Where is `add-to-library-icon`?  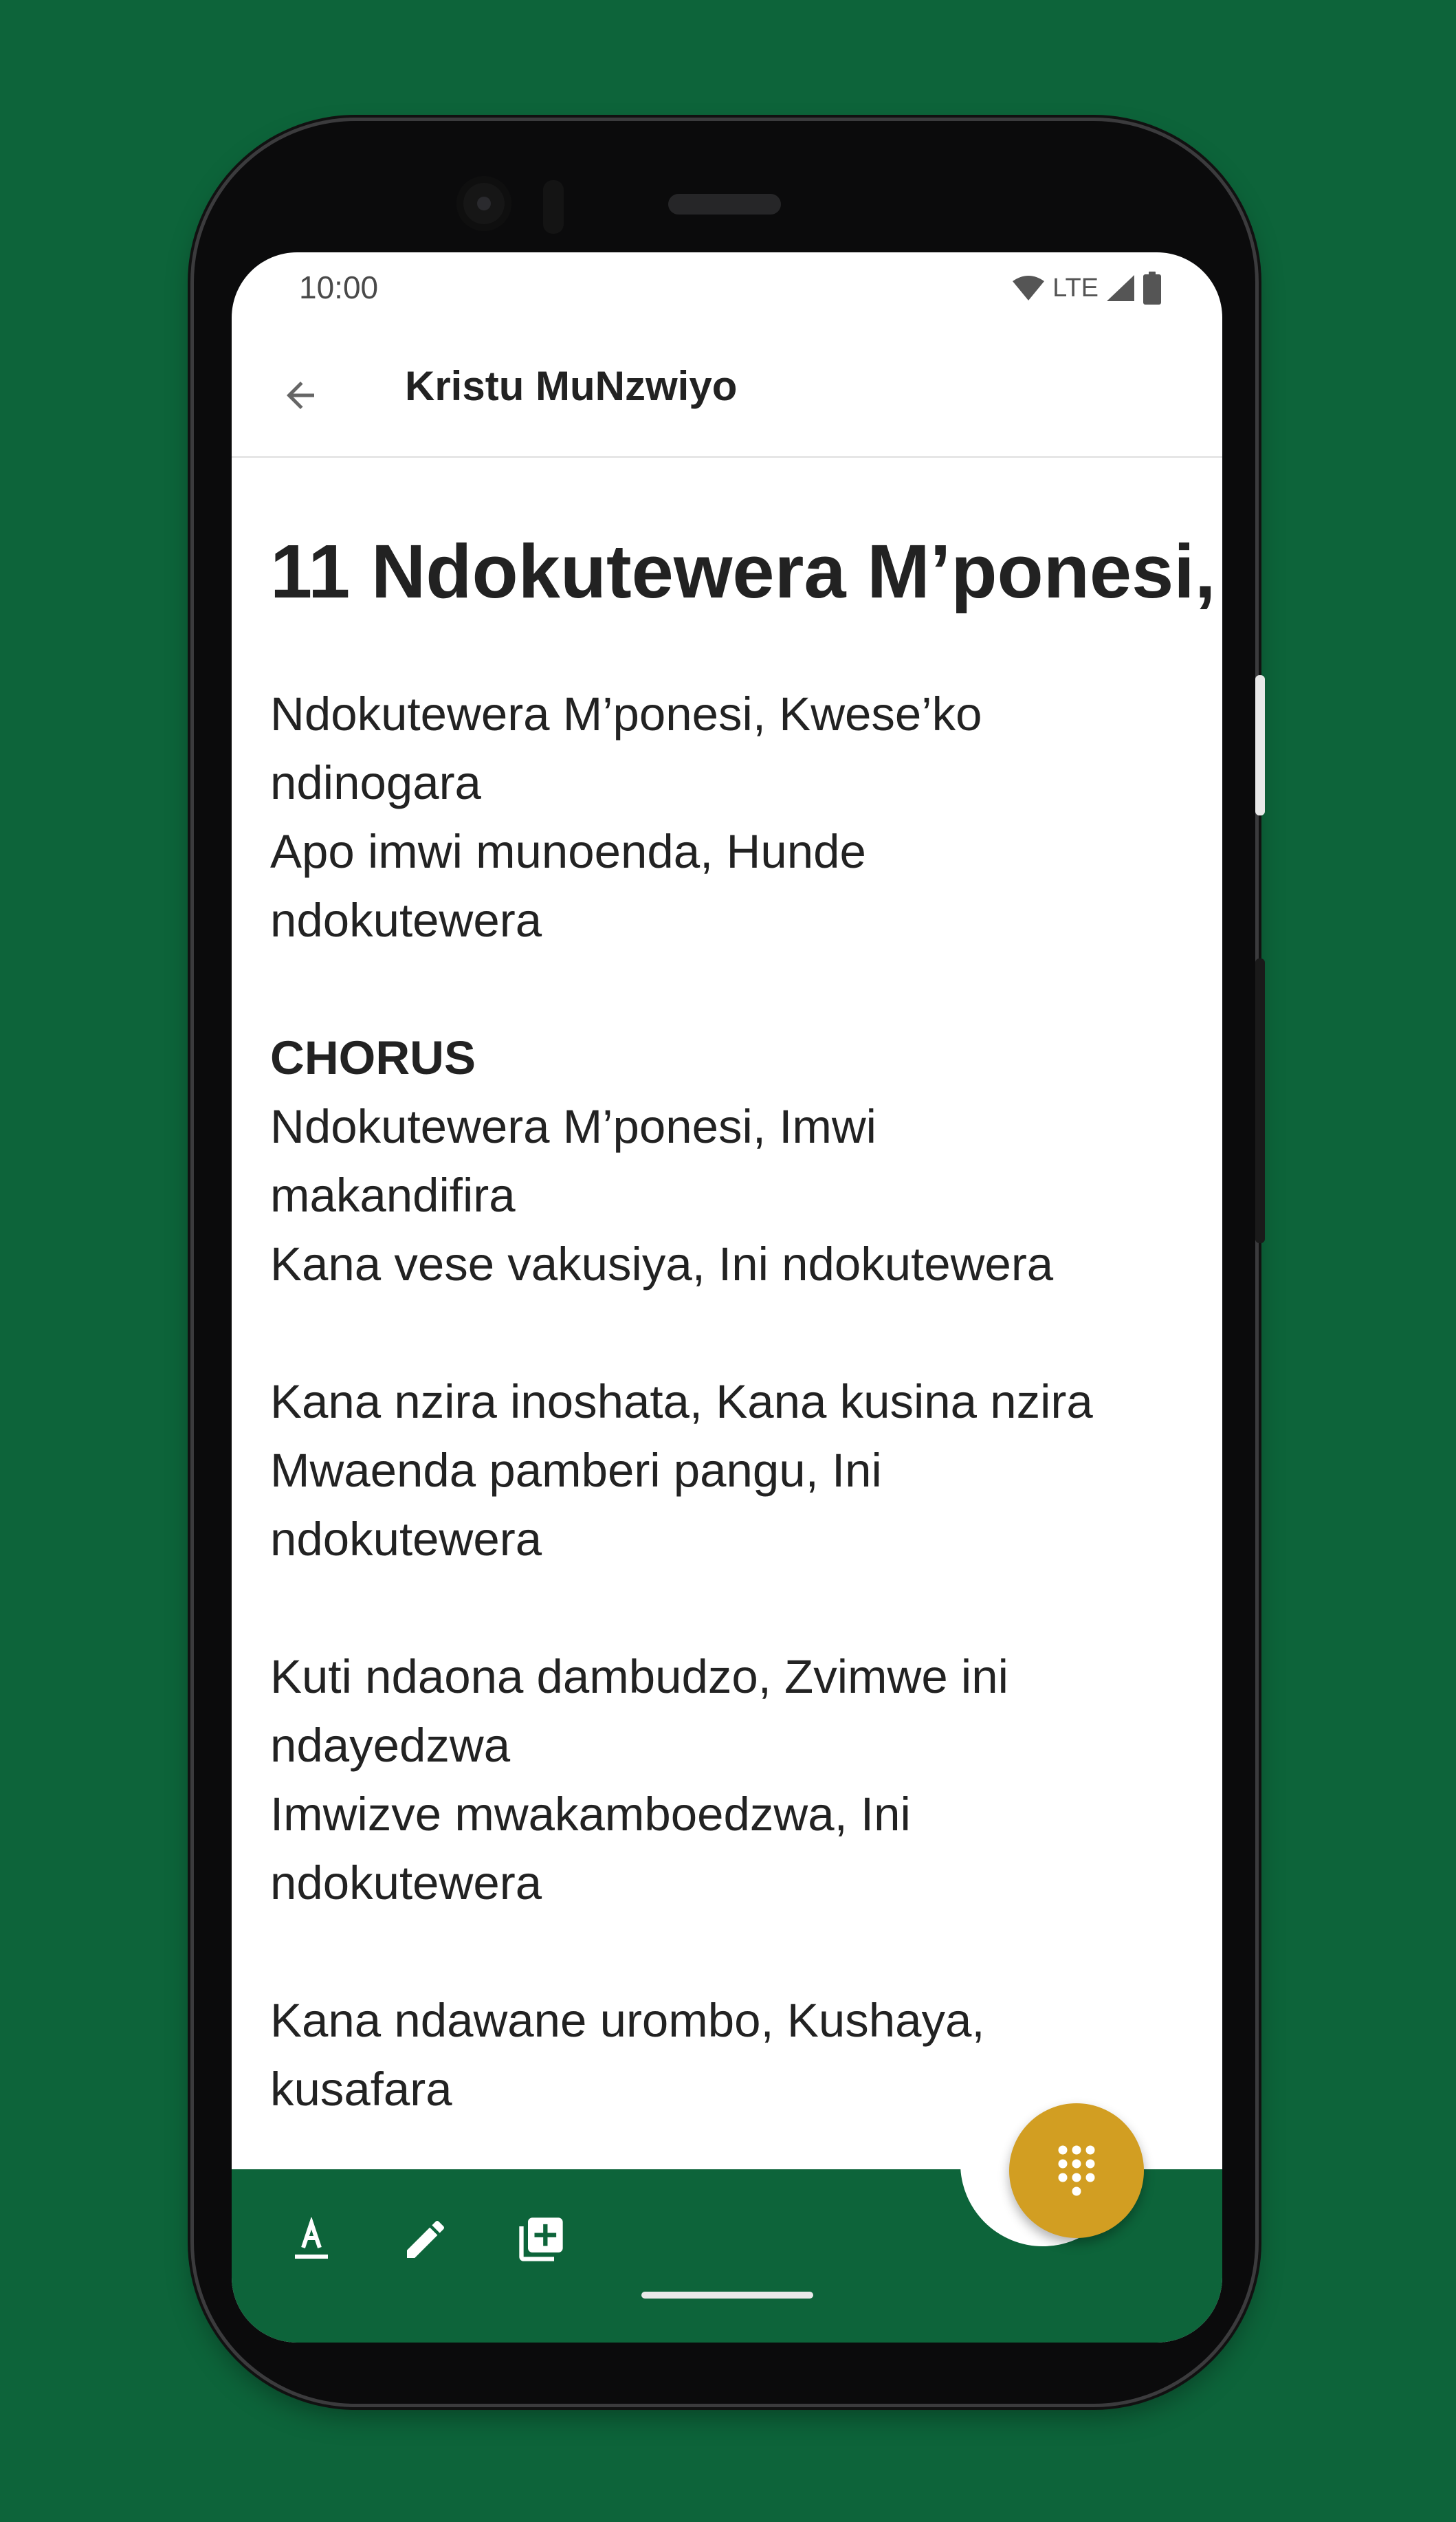
add-to-library-icon is located at coordinates (541, 2239).